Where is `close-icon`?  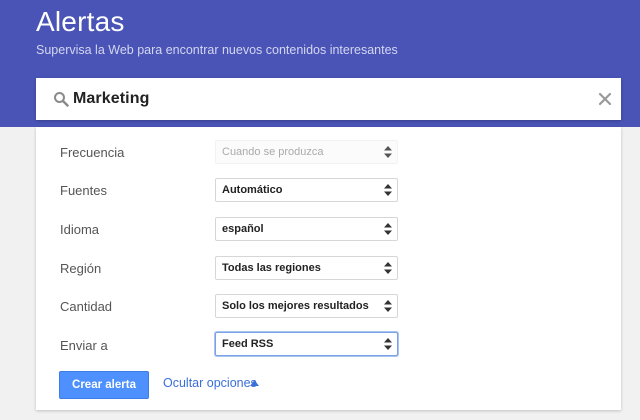 close-icon is located at coordinates (605, 99).